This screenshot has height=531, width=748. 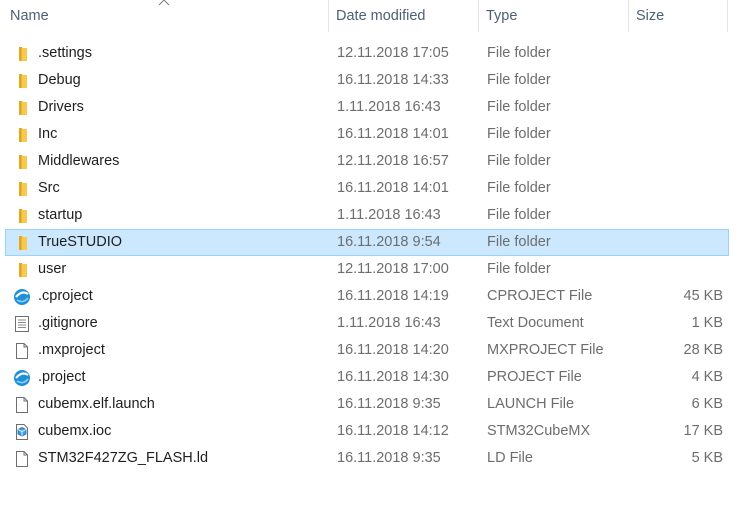 What do you see at coordinates (61, 107) in the screenshot?
I see `file-name: Drivers` at bounding box center [61, 107].